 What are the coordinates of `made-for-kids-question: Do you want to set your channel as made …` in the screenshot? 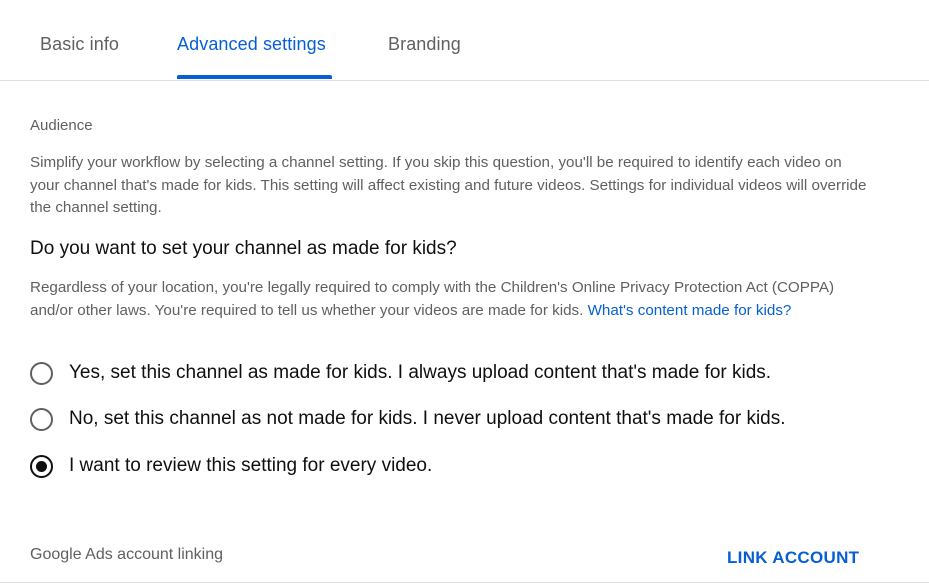 It's located at (243, 248).